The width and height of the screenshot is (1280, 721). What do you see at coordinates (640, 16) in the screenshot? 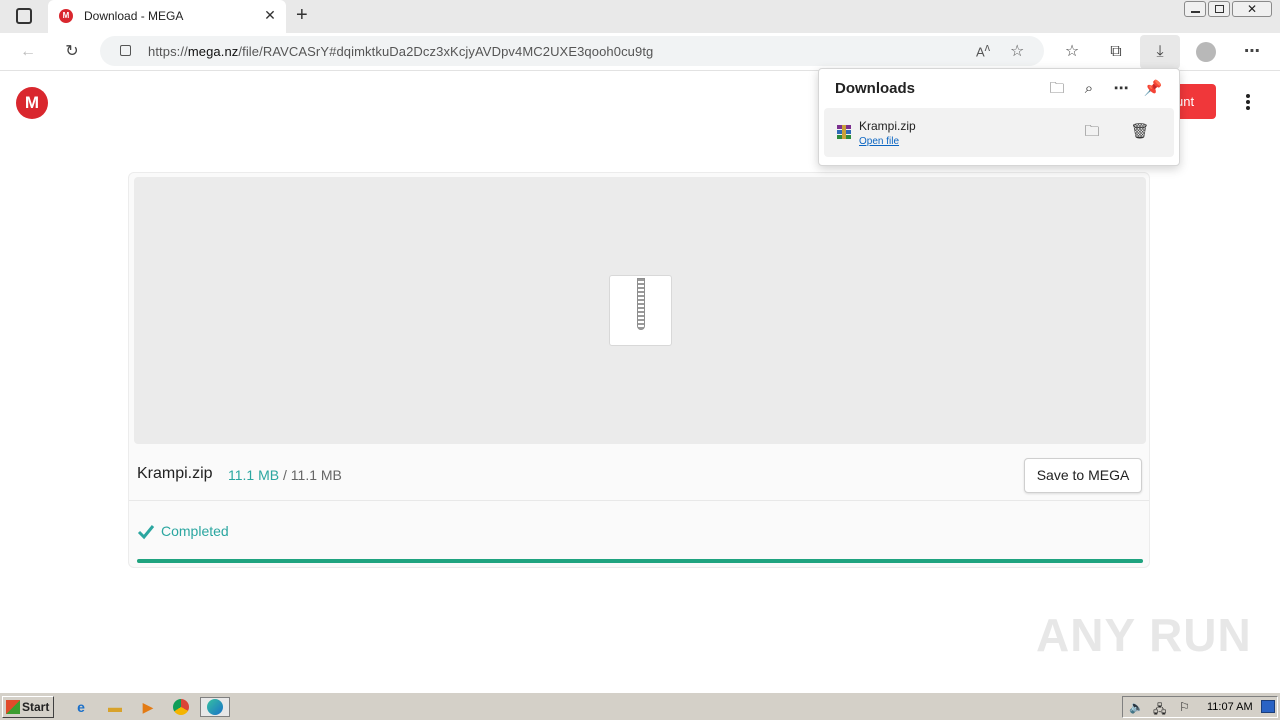
I see `browser-tab-strip: M Download - MEGA ✕ + ✕` at bounding box center [640, 16].